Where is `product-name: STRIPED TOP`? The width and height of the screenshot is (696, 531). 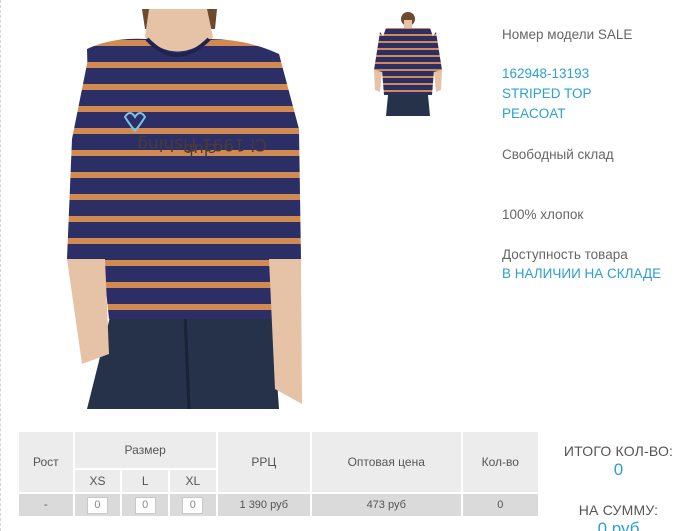 product-name: STRIPED TOP is located at coordinates (547, 93).